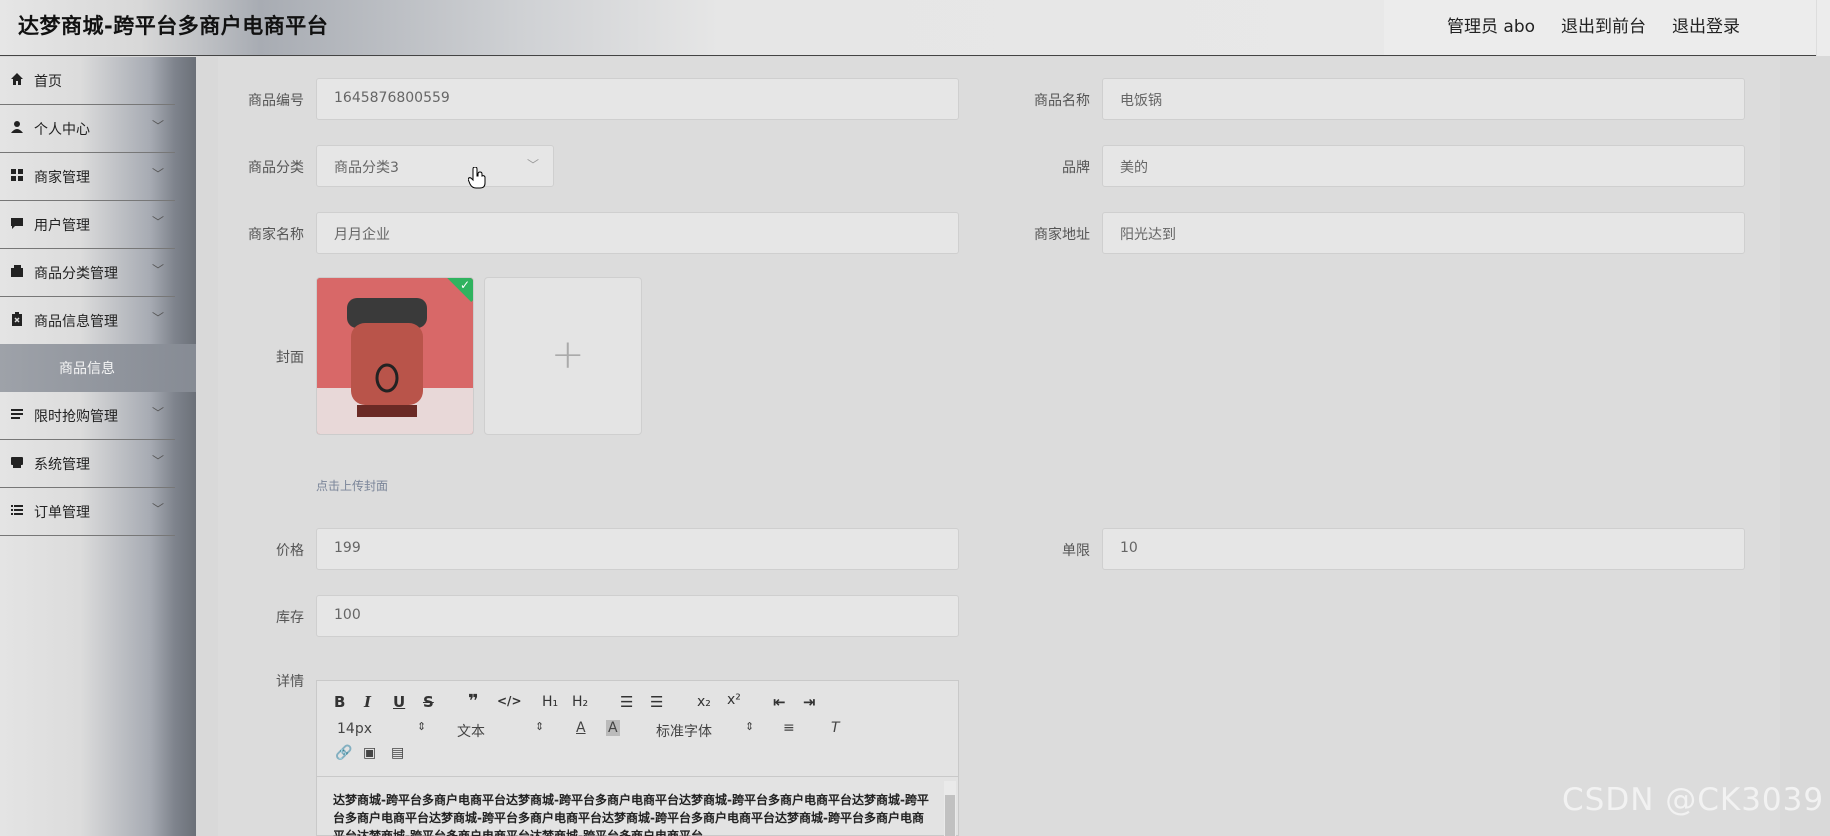 This screenshot has height=836, width=1830. Describe the element at coordinates (580, 702) in the screenshot. I see `h2-icon: H₂` at that location.